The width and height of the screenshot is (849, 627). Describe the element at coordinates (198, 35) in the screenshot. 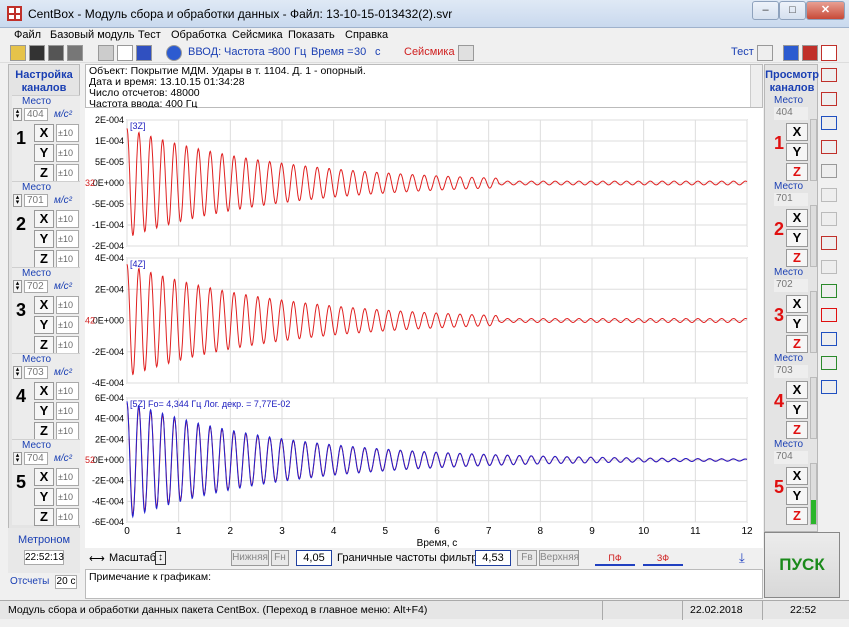

I see `menu-processing: Обработка` at that location.